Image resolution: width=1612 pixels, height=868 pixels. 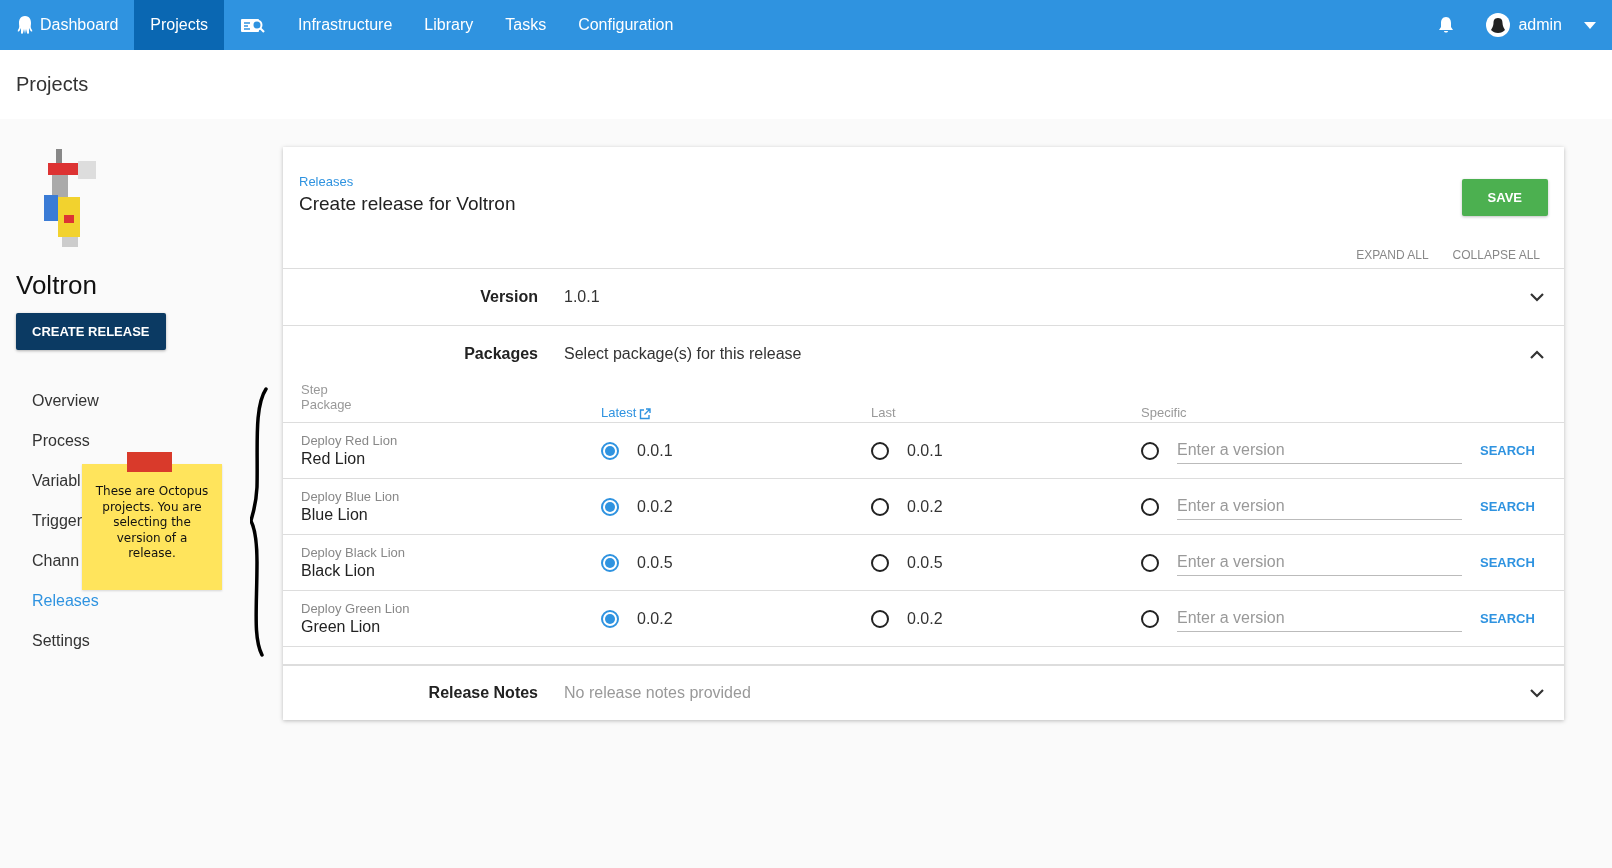 I want to click on chevron-up-icon, so click(x=1537, y=354).